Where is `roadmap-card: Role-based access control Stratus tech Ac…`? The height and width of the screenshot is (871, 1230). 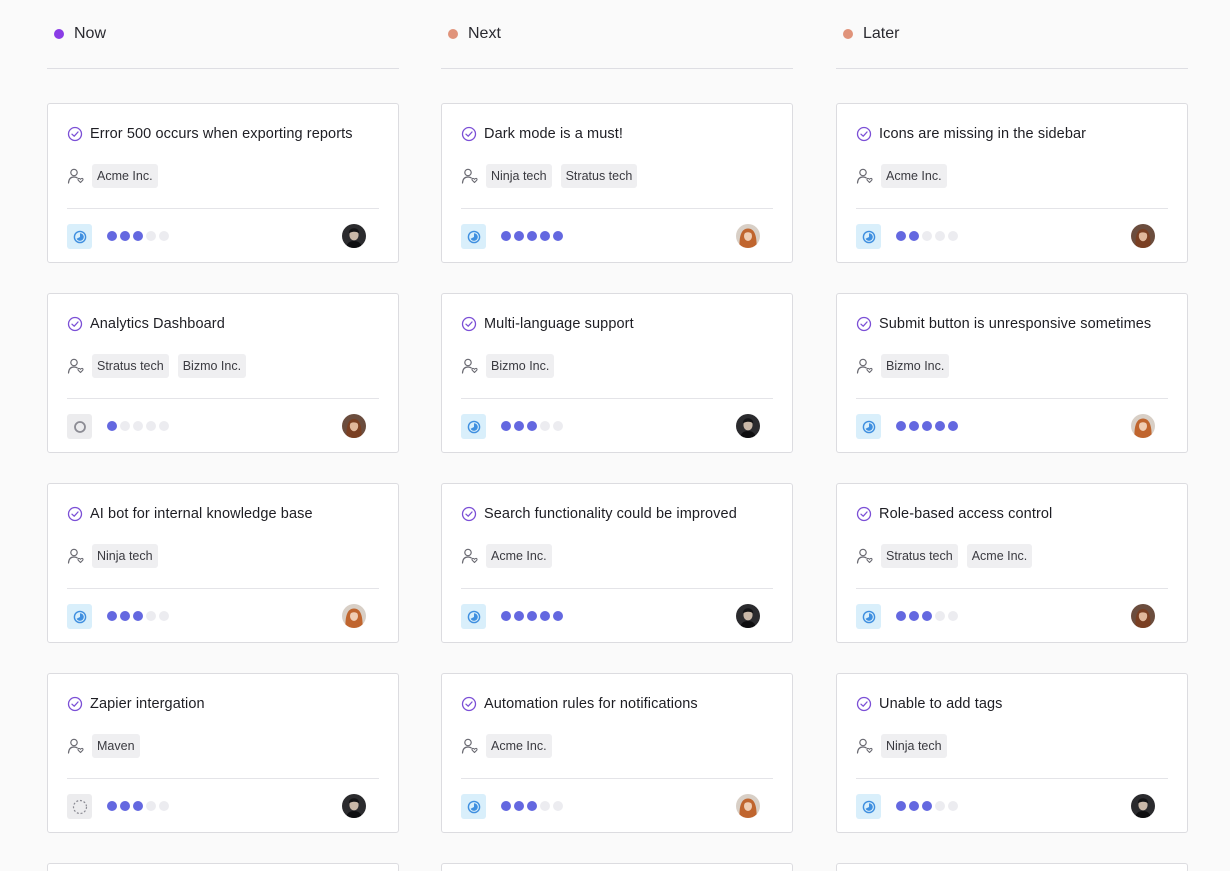 roadmap-card: Role-based access control Stratus tech Ac… is located at coordinates (1012, 563).